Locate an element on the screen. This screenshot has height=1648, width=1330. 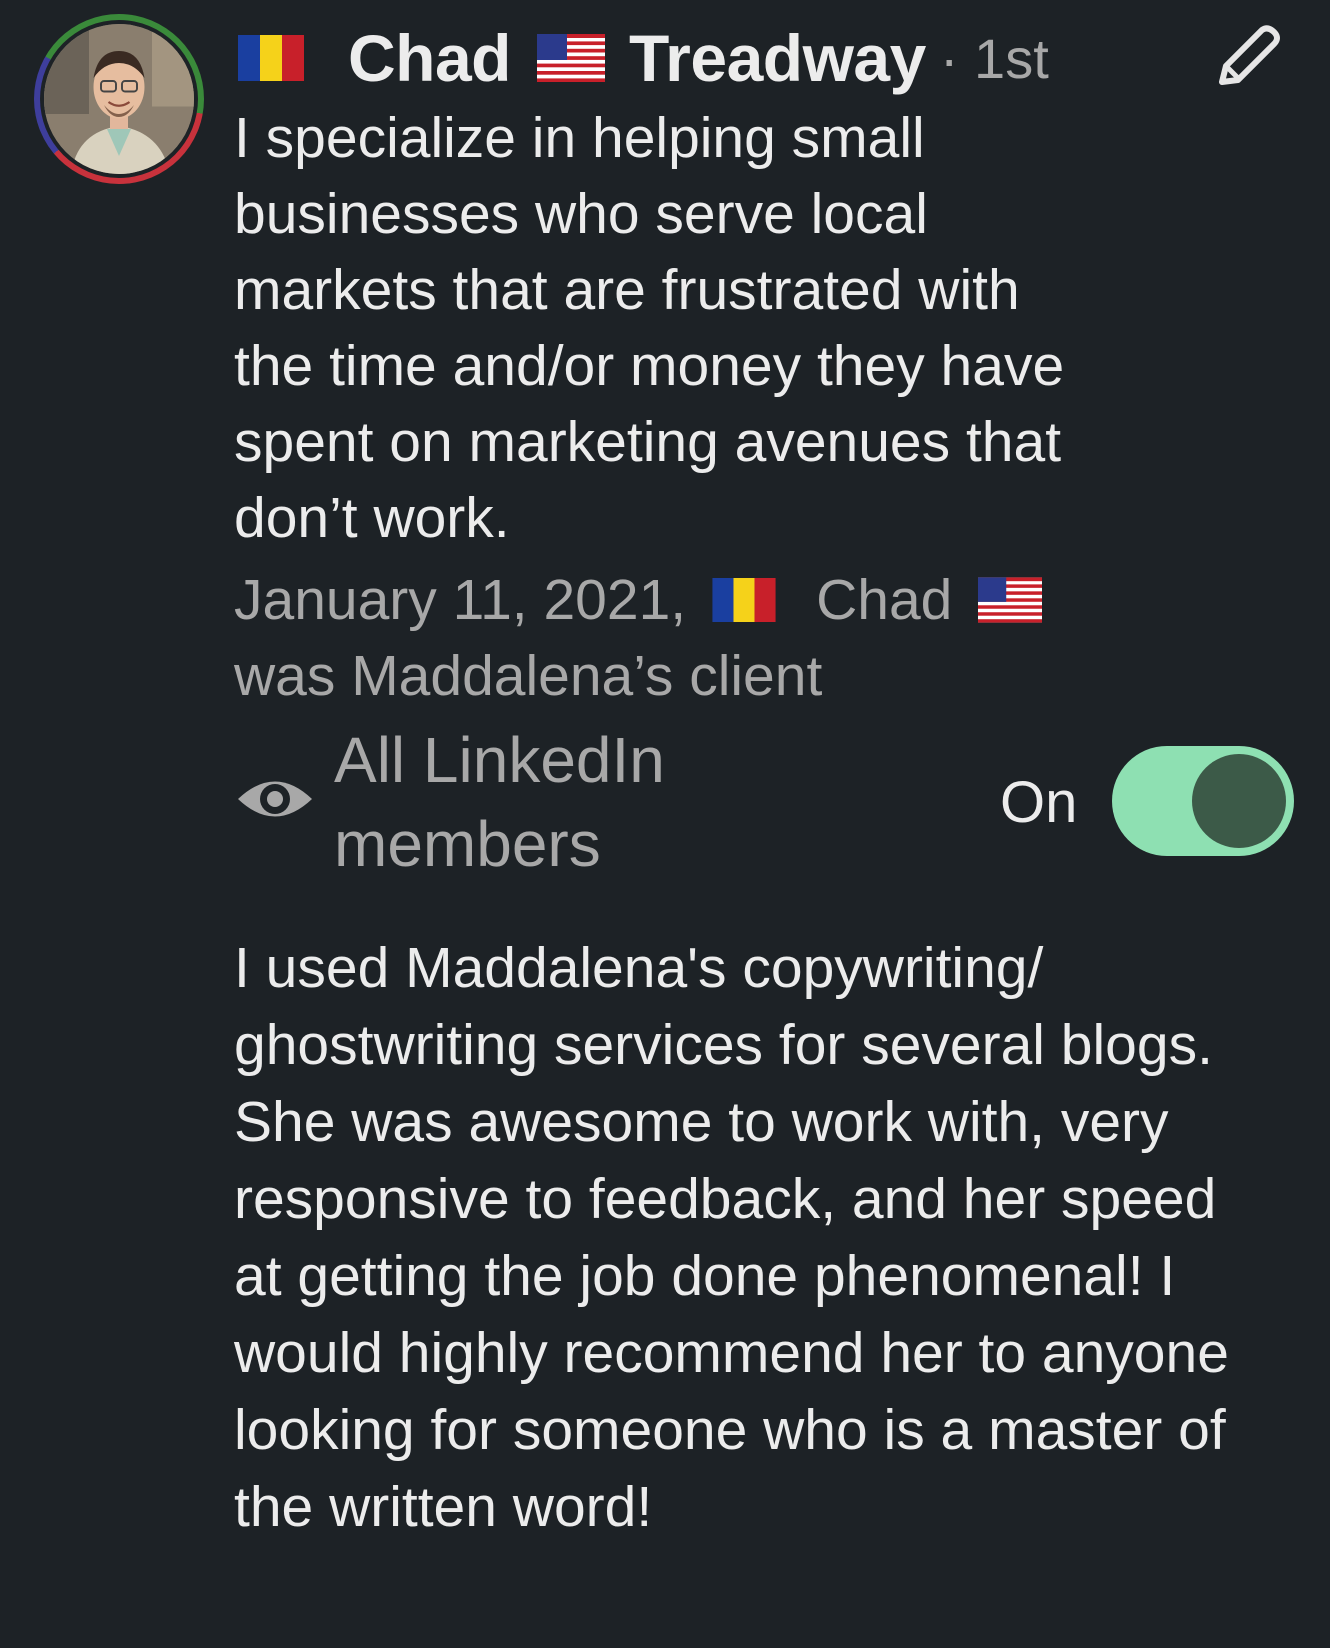
recommender-name-row: Chad Treadway · 1st is located at coordinates (643, 58).